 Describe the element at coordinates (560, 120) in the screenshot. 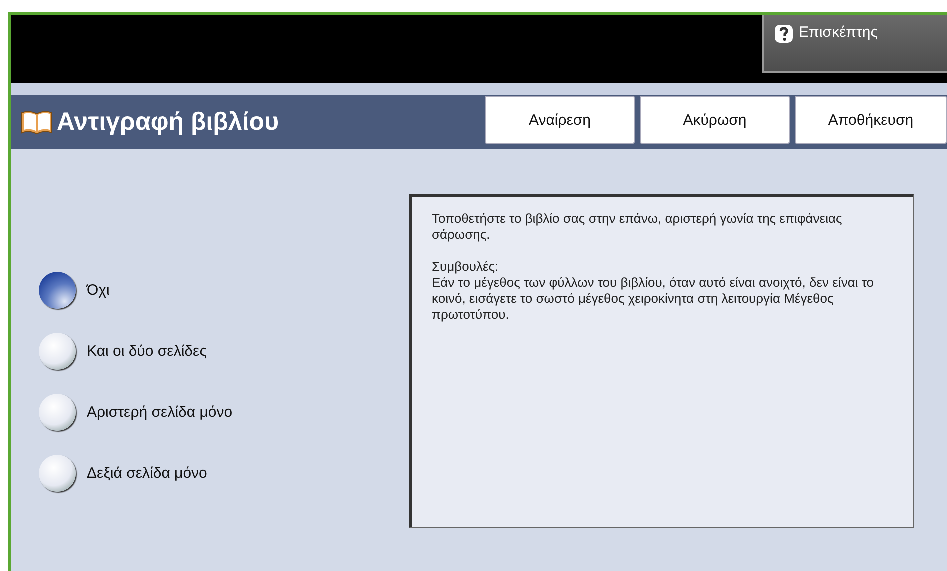

I see `toolbar-button: Αναίρεση` at that location.